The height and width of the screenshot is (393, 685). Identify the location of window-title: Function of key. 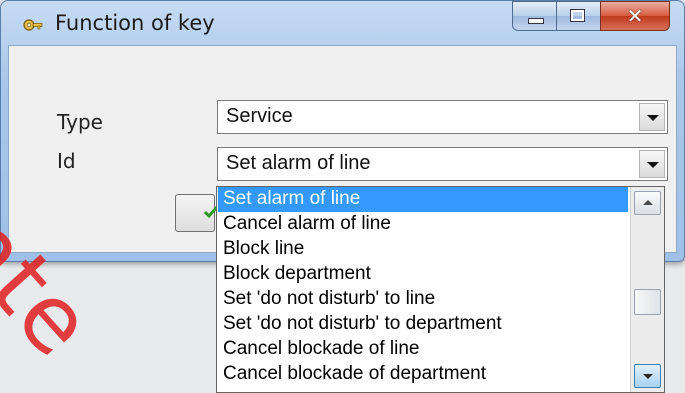
(135, 23).